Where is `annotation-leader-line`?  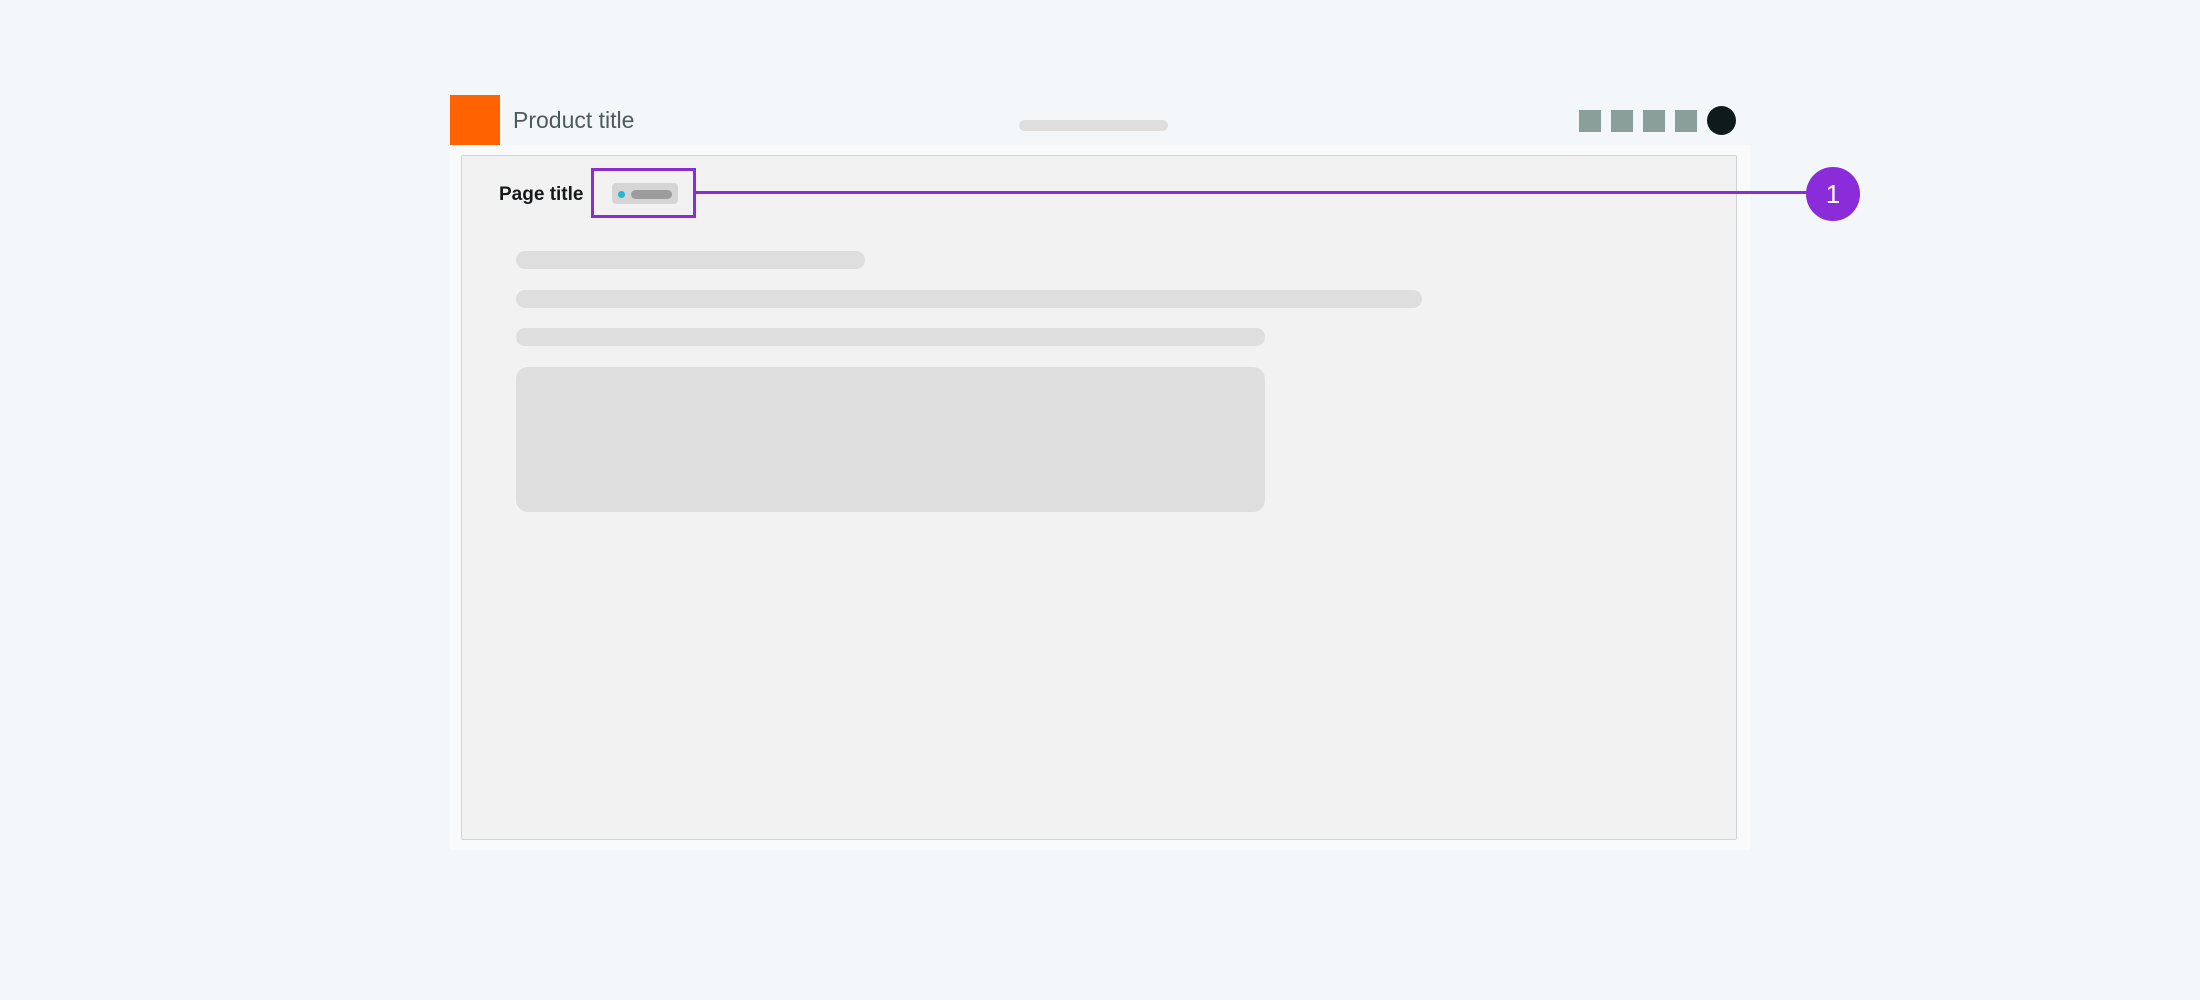
annotation-leader-line is located at coordinates (1252, 192).